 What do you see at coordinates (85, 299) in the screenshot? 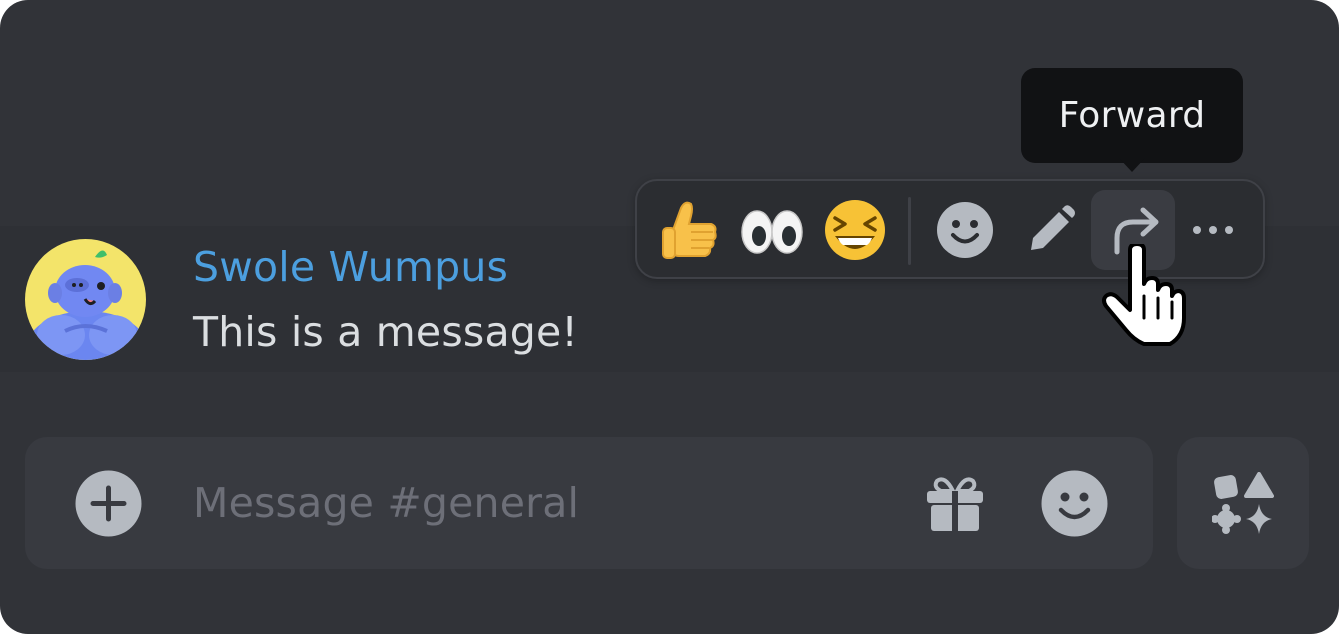
I see `avatar` at bounding box center [85, 299].